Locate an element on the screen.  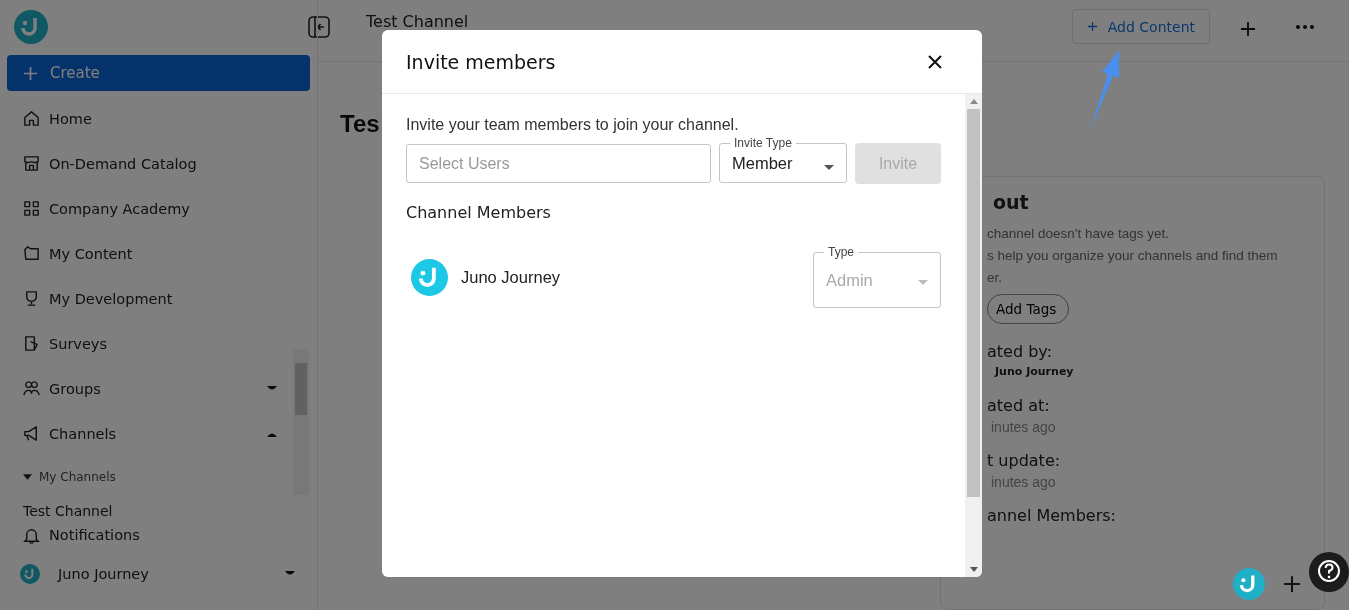
dialog-title: Invite members is located at coordinates (481, 61).